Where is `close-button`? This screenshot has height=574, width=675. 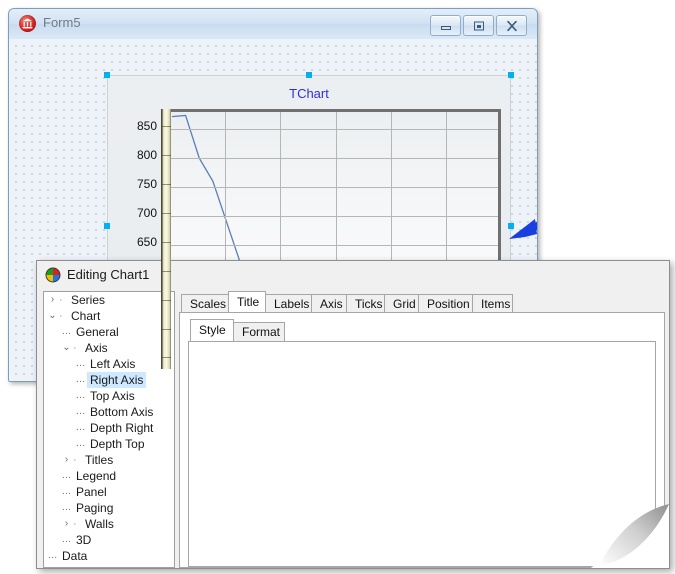 close-button is located at coordinates (511, 25).